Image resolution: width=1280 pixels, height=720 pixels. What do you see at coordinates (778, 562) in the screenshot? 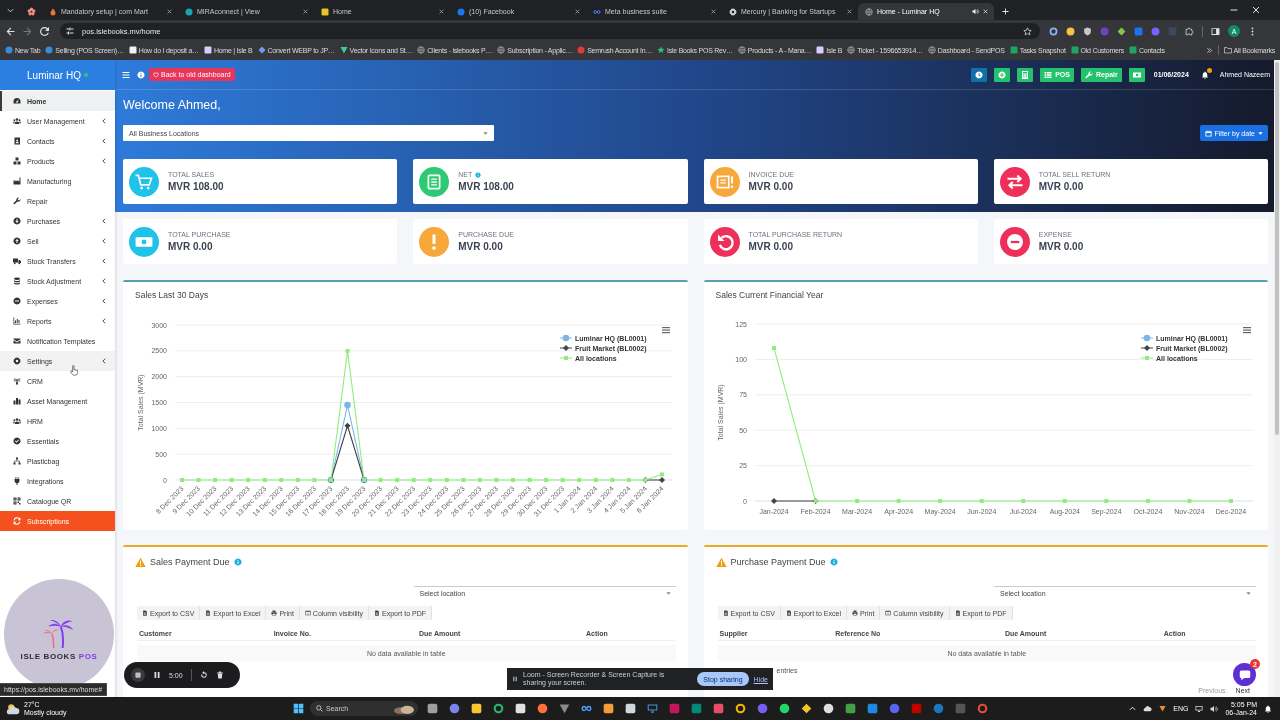
I see `panel-title: Purchase Payment Due` at bounding box center [778, 562].